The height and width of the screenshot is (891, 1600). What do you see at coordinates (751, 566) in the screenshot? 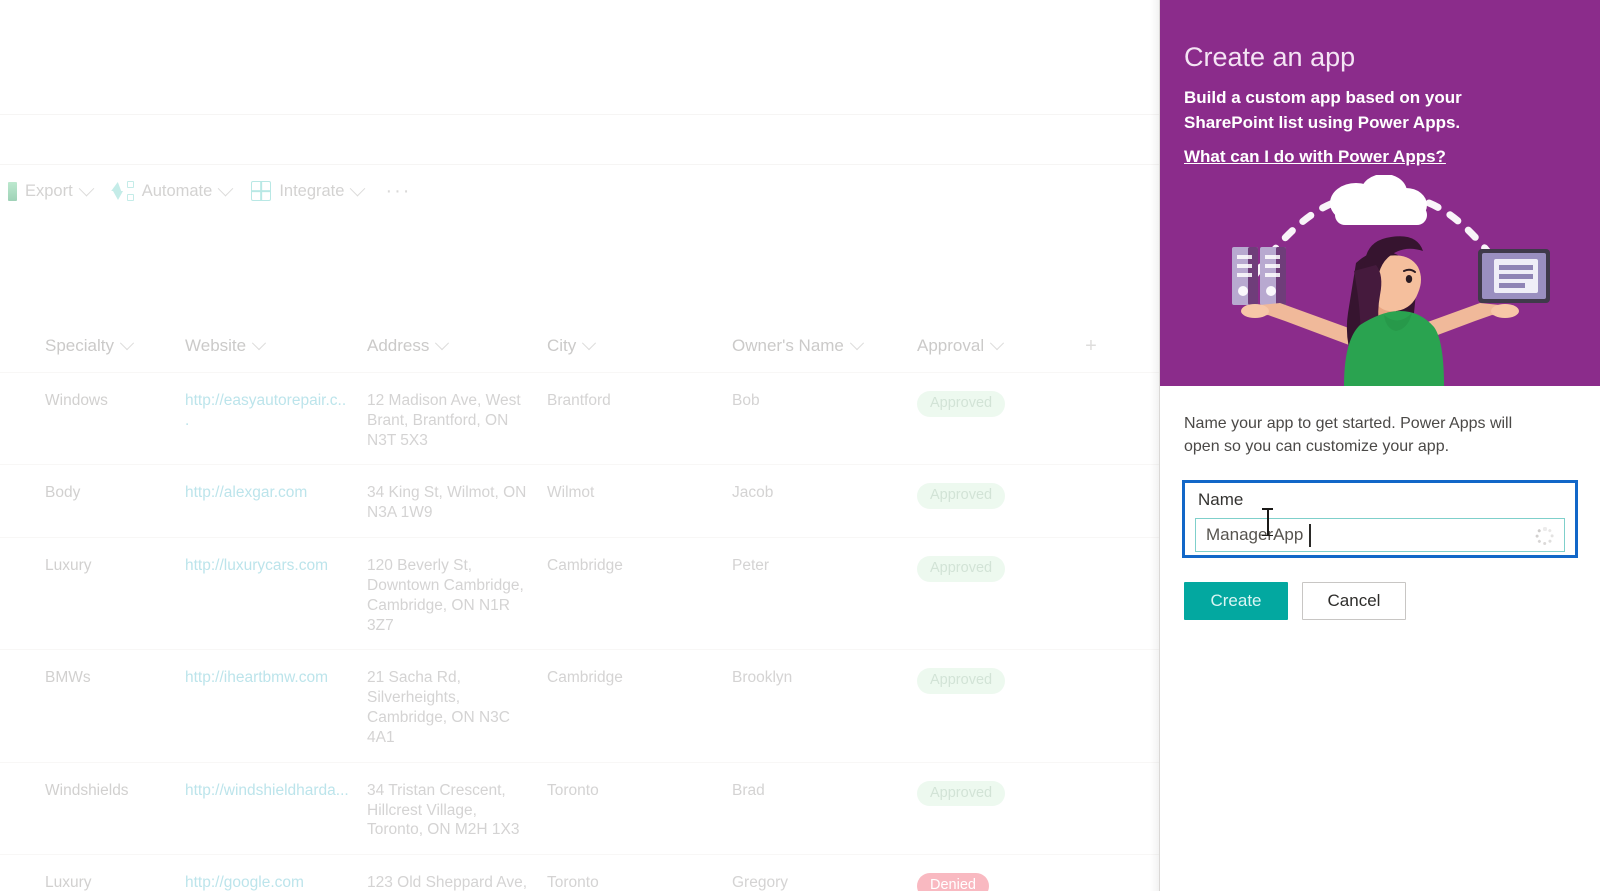
I see `cell-owner: Peter` at bounding box center [751, 566].